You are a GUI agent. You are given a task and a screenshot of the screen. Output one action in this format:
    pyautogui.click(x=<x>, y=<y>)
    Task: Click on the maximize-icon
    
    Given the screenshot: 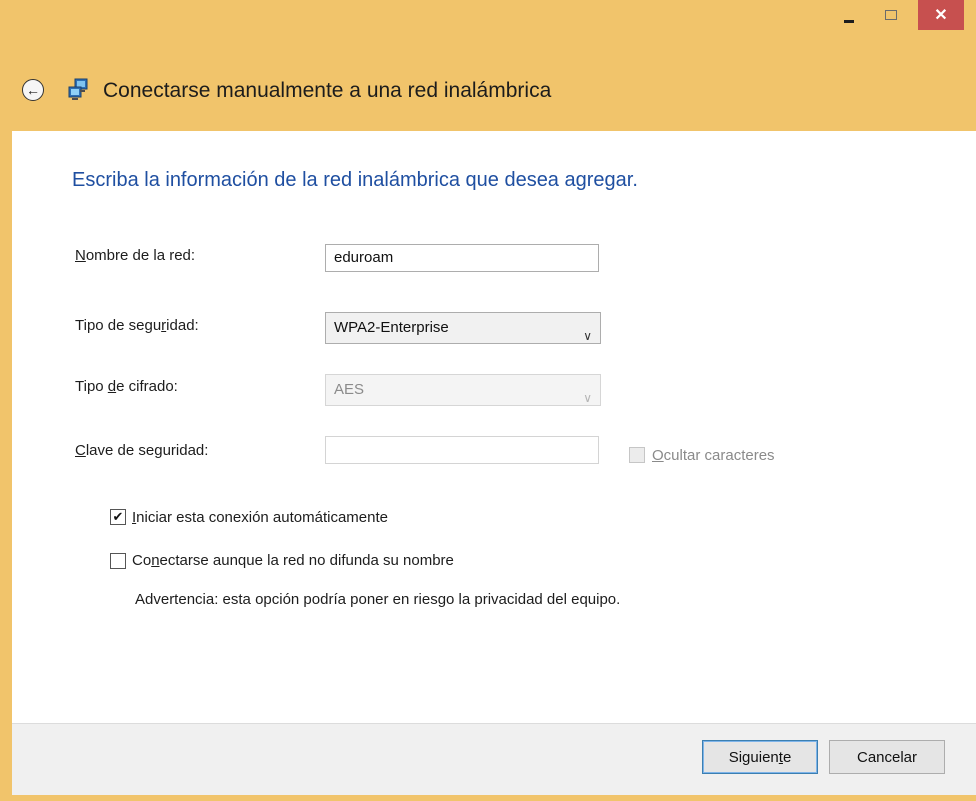 What is the action you would take?
    pyautogui.click(x=891, y=15)
    